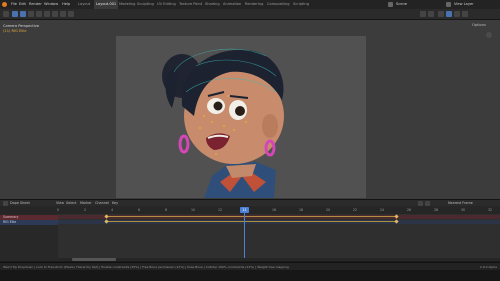  Describe the element at coordinates (250, 210) in the screenshot. I see `frame-ruler` at that location.